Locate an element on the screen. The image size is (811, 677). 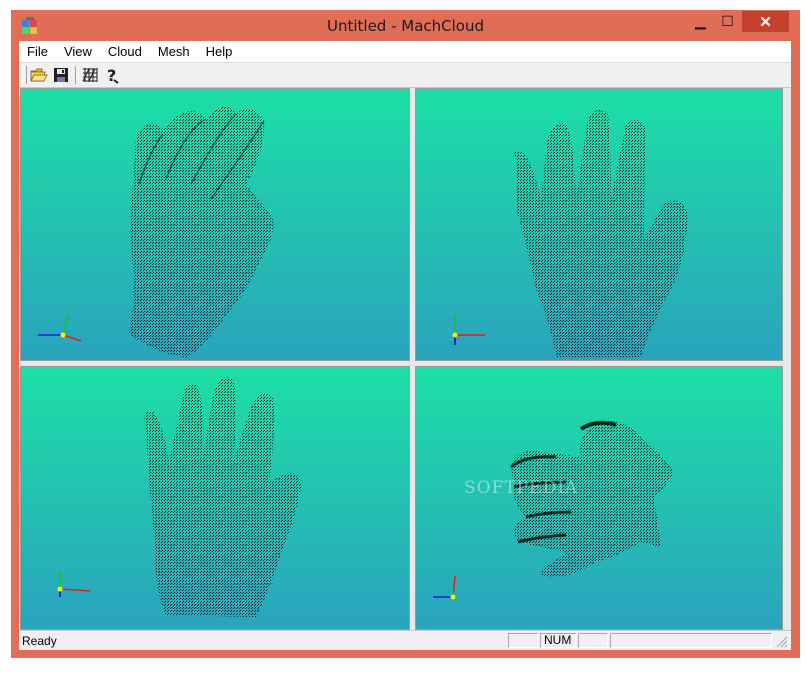
close-button: ✕ is located at coordinates (765, 21).